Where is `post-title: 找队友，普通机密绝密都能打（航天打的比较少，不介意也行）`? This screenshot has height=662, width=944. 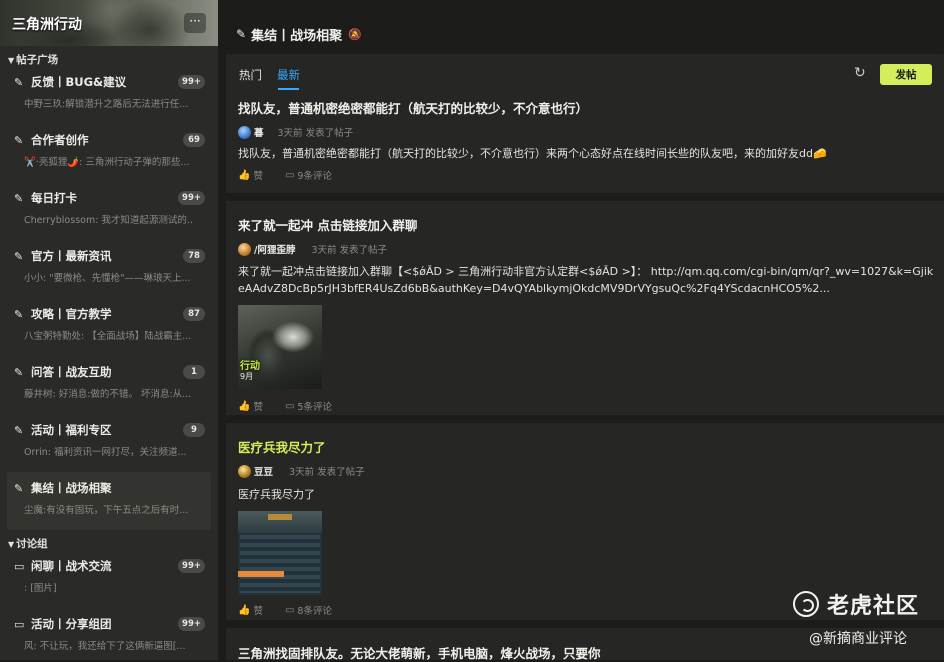
post-title: 找队友，普通机密绝密都能打（航天打的比较少，不介意也行） is located at coordinates (591, 107).